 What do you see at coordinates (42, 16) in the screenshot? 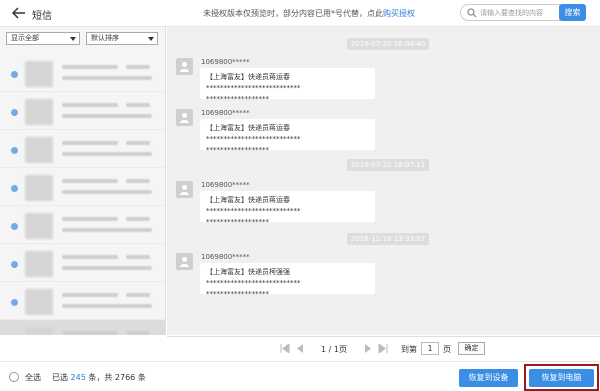
I see `page-title: 短信` at bounding box center [42, 16].